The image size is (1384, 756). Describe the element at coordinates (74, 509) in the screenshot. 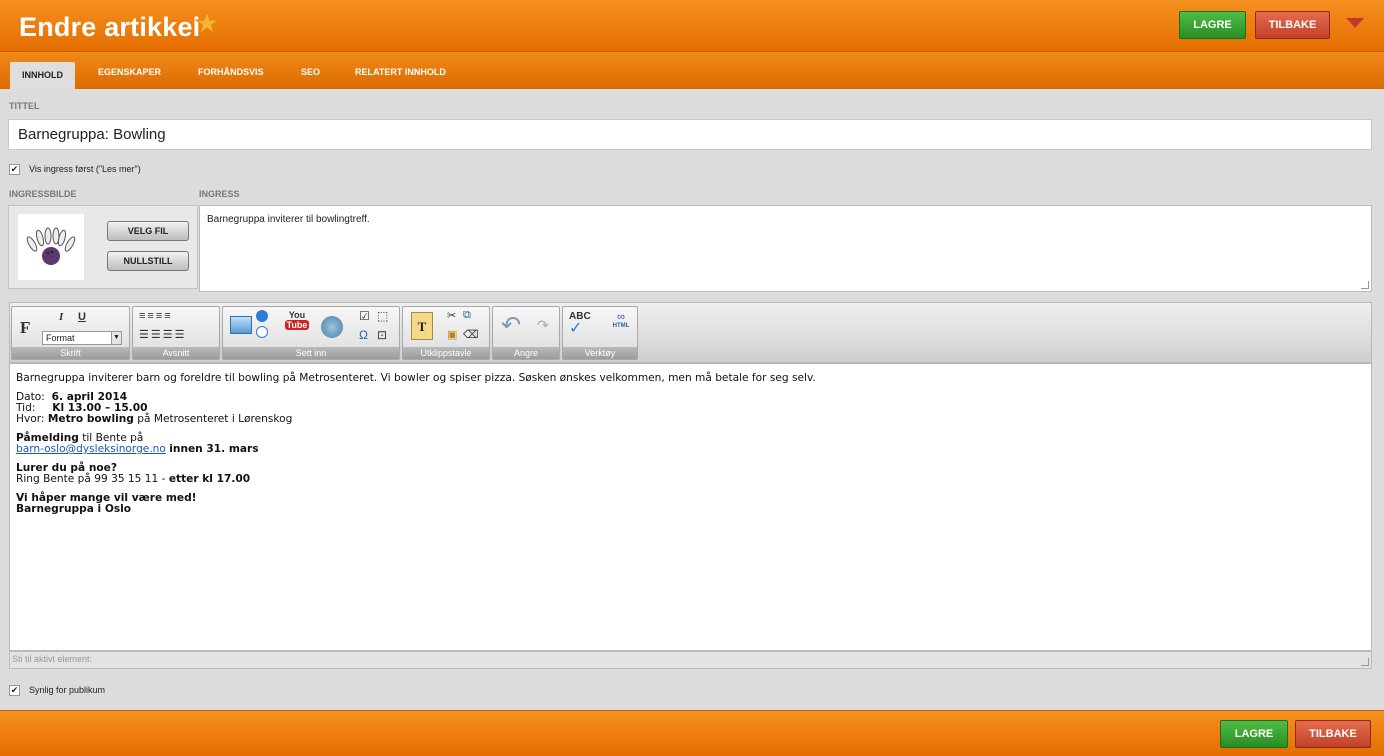

I see `closing-line-2: Barnegruppa i Oslo` at that location.